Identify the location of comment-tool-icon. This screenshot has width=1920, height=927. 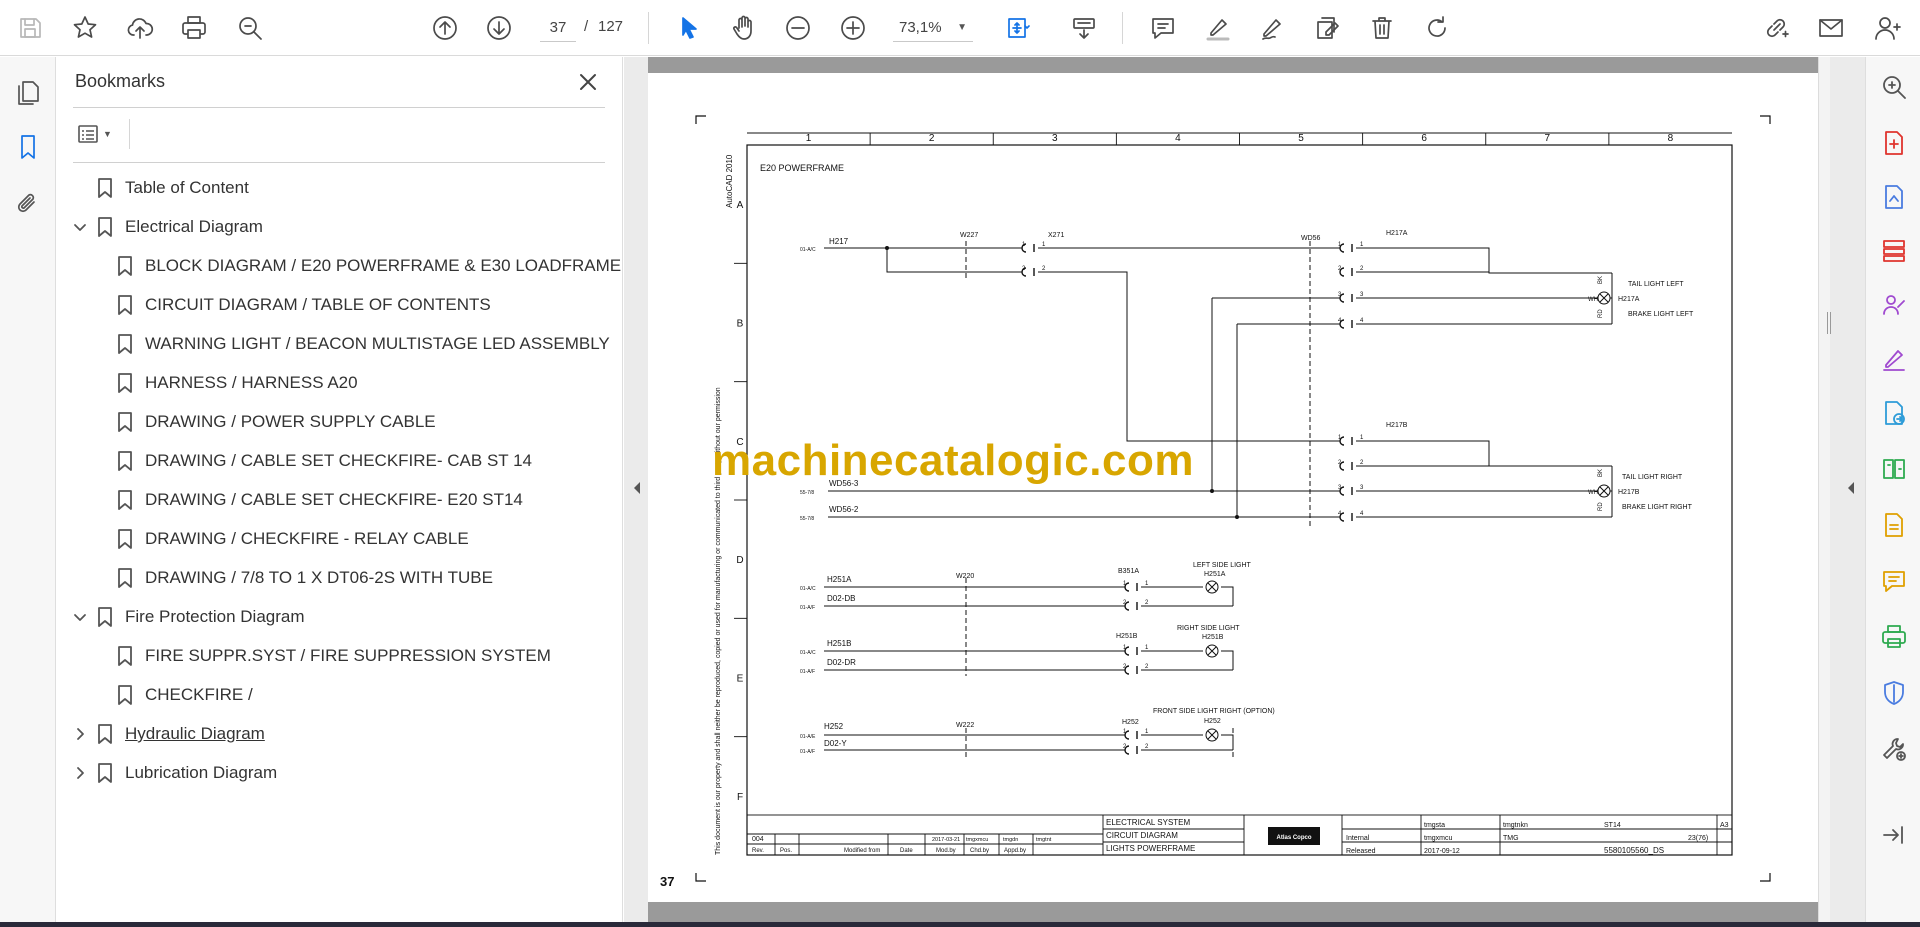
(1894, 581).